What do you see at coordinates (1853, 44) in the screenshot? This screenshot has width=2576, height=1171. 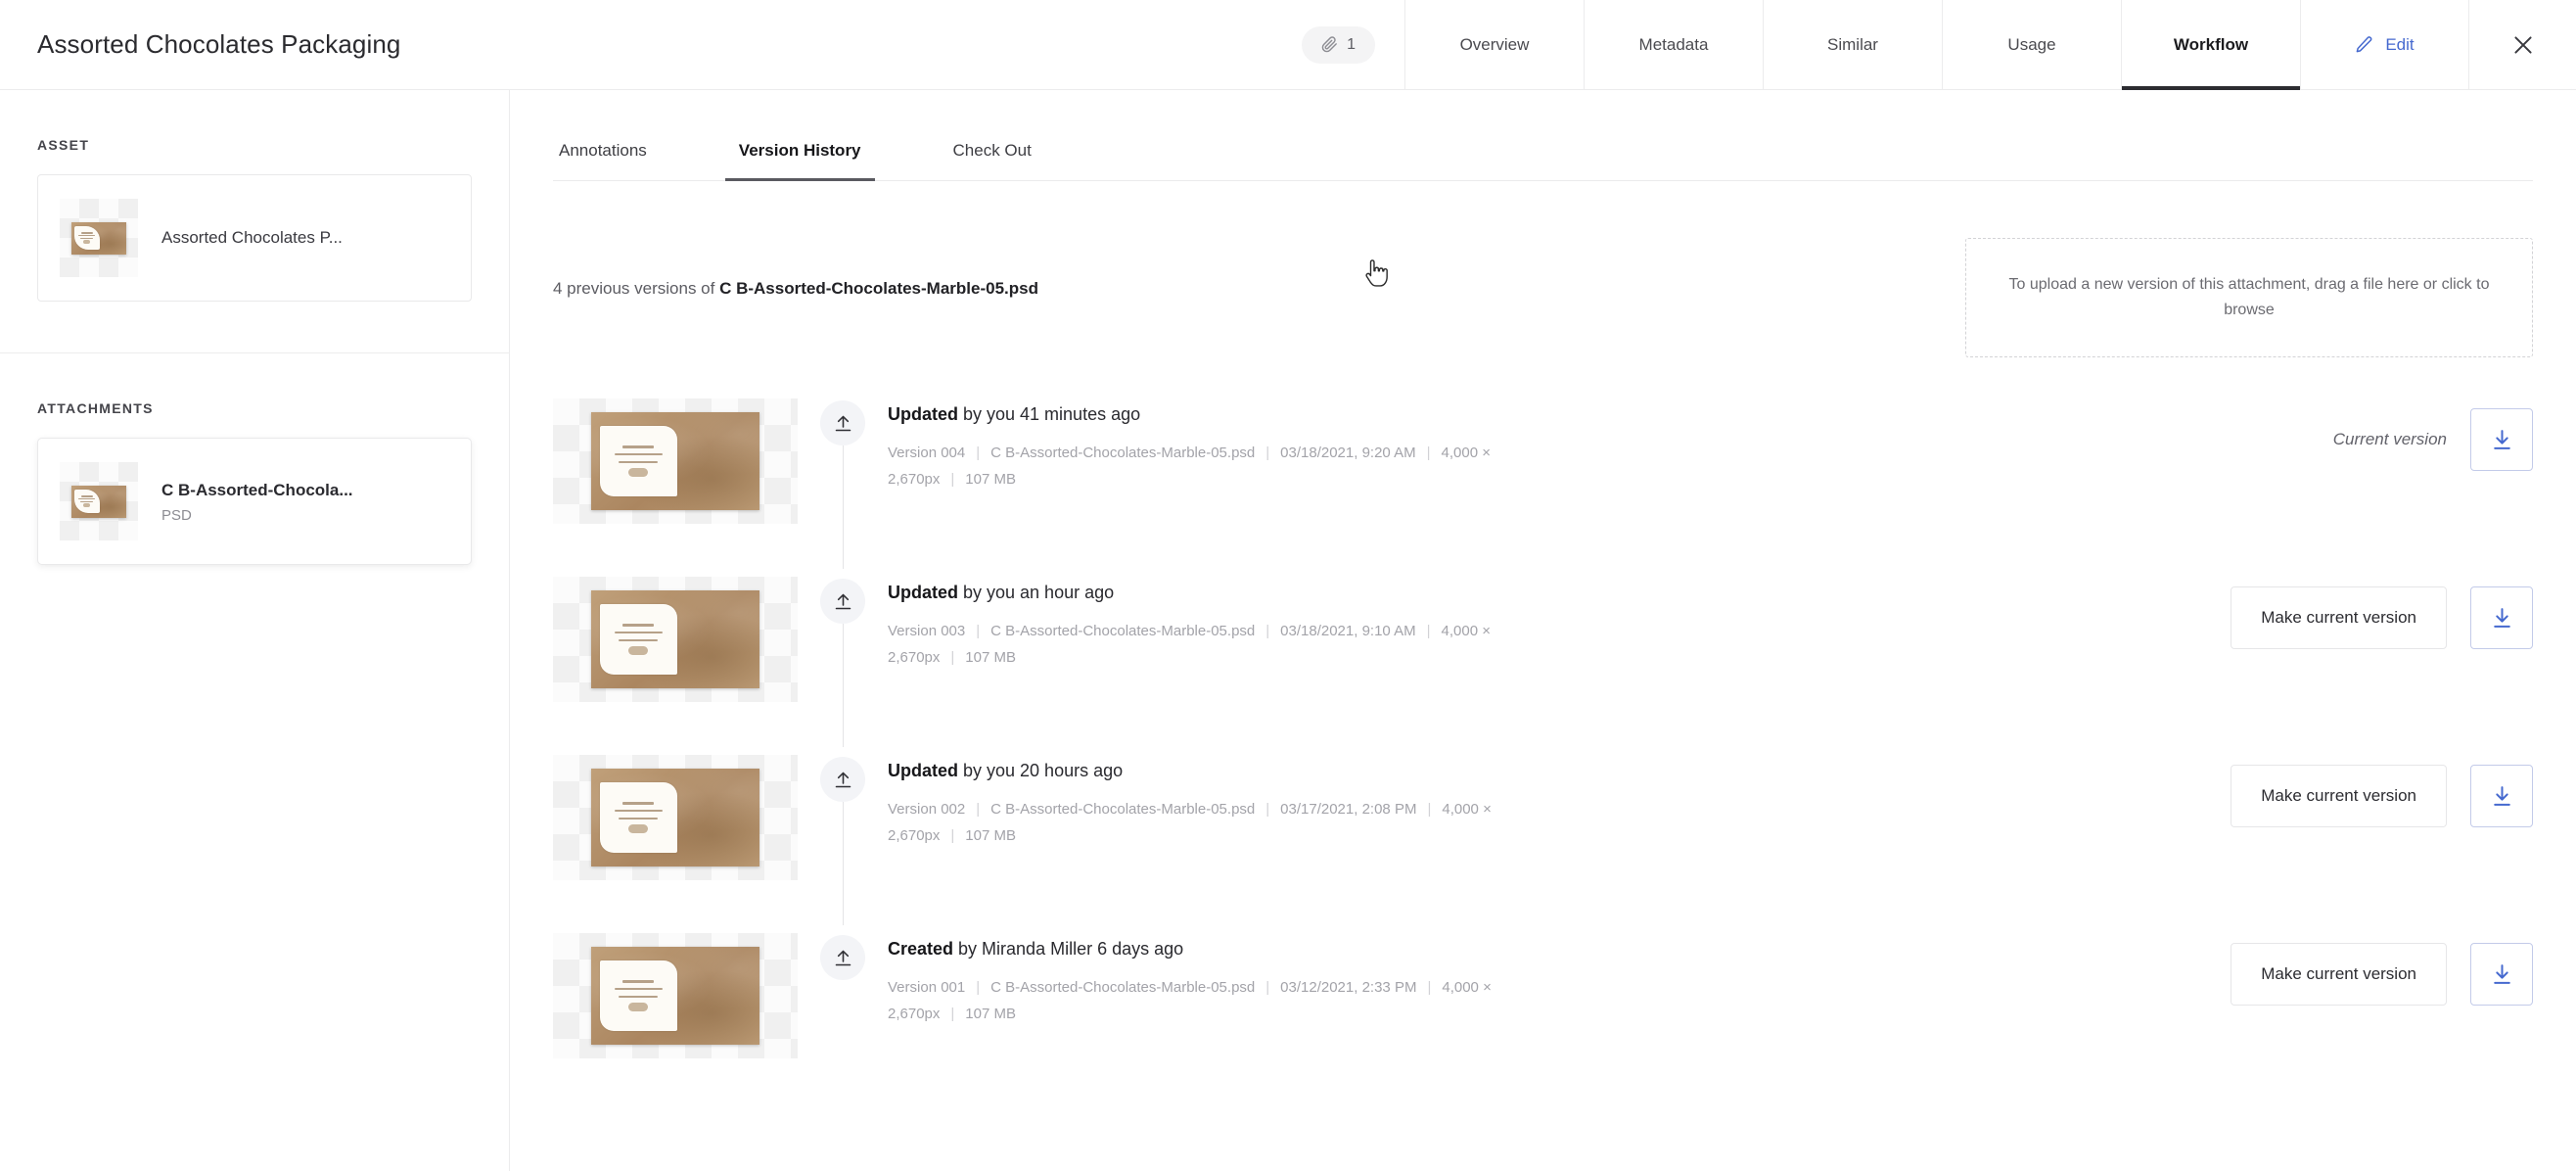 I see `tab-similar: Similar` at bounding box center [1853, 44].